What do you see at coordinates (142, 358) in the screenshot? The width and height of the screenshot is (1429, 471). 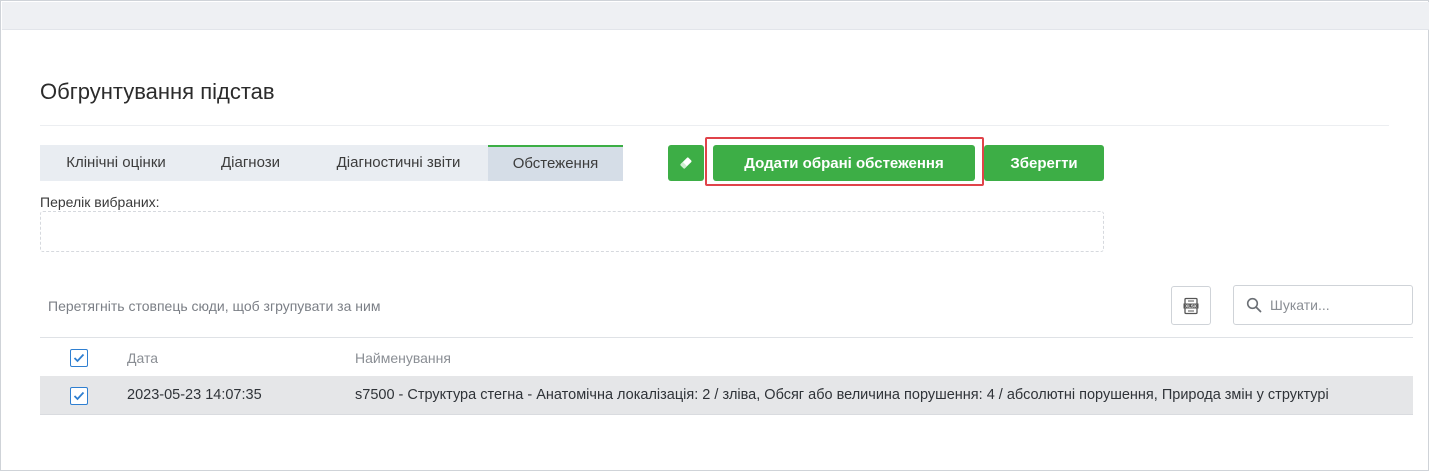 I see `column-header-date: Дата` at bounding box center [142, 358].